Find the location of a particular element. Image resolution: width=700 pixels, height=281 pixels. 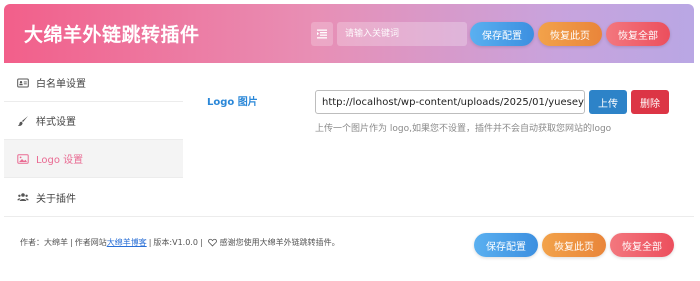

search-input is located at coordinates (402, 34).